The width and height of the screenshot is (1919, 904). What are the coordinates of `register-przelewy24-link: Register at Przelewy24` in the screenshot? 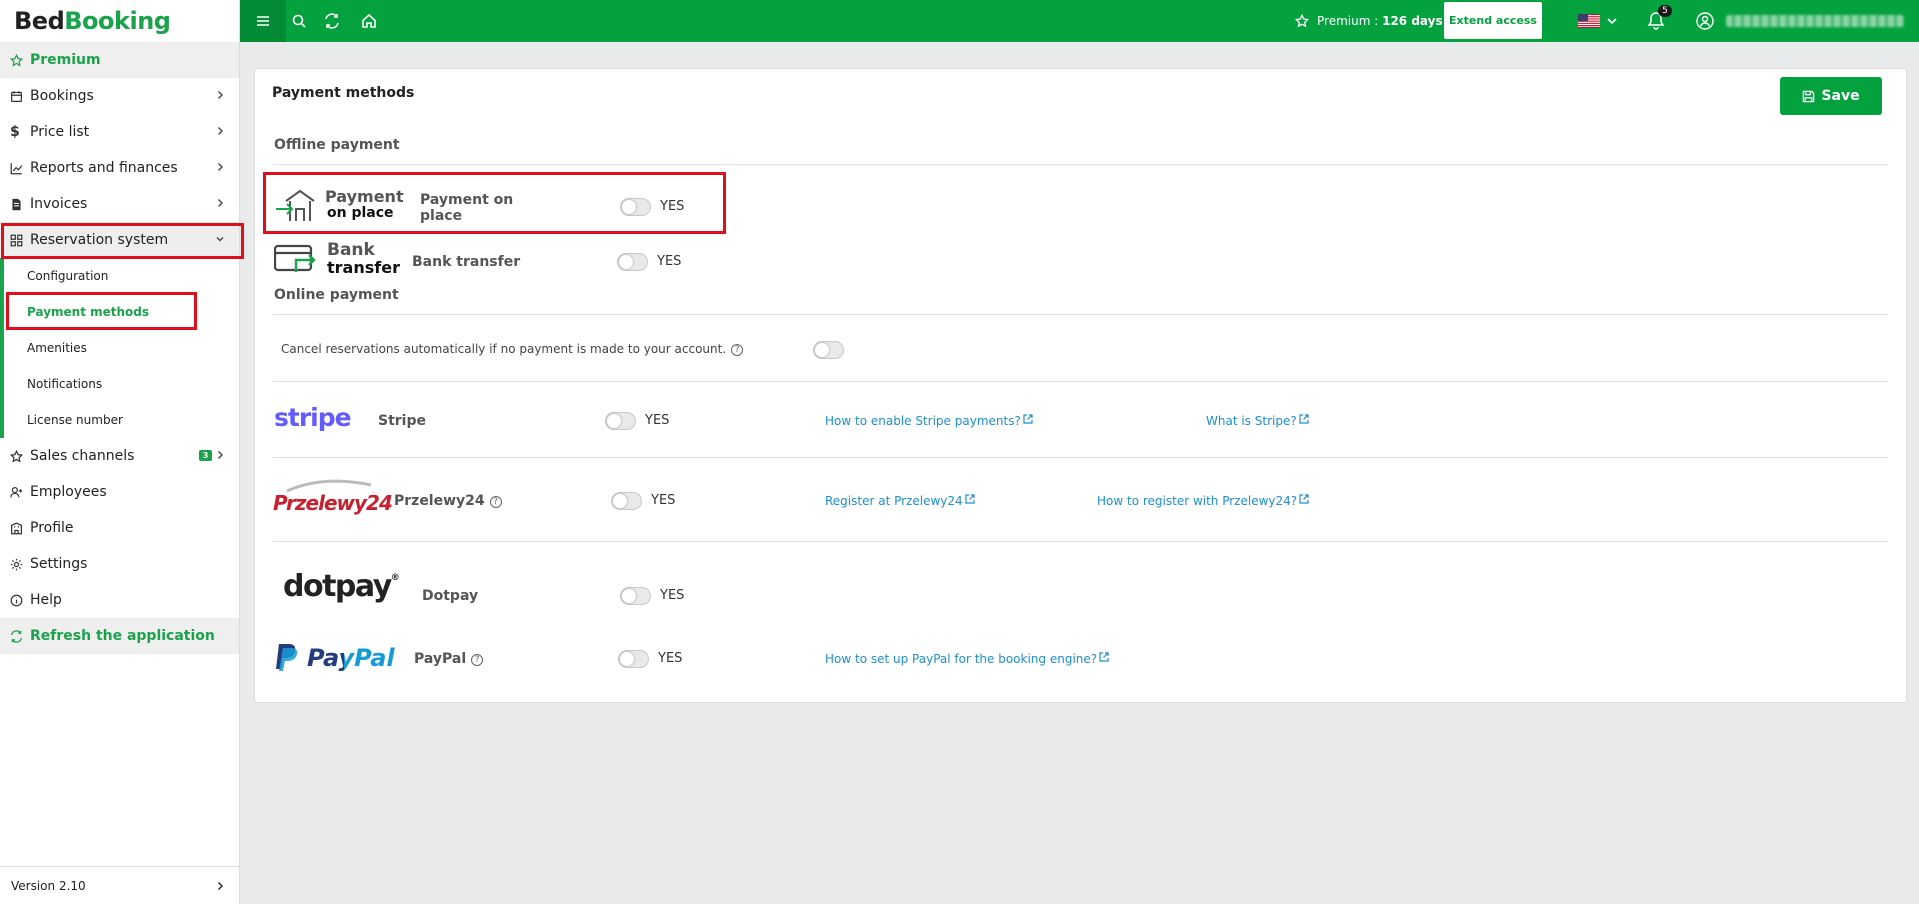 It's located at (900, 501).